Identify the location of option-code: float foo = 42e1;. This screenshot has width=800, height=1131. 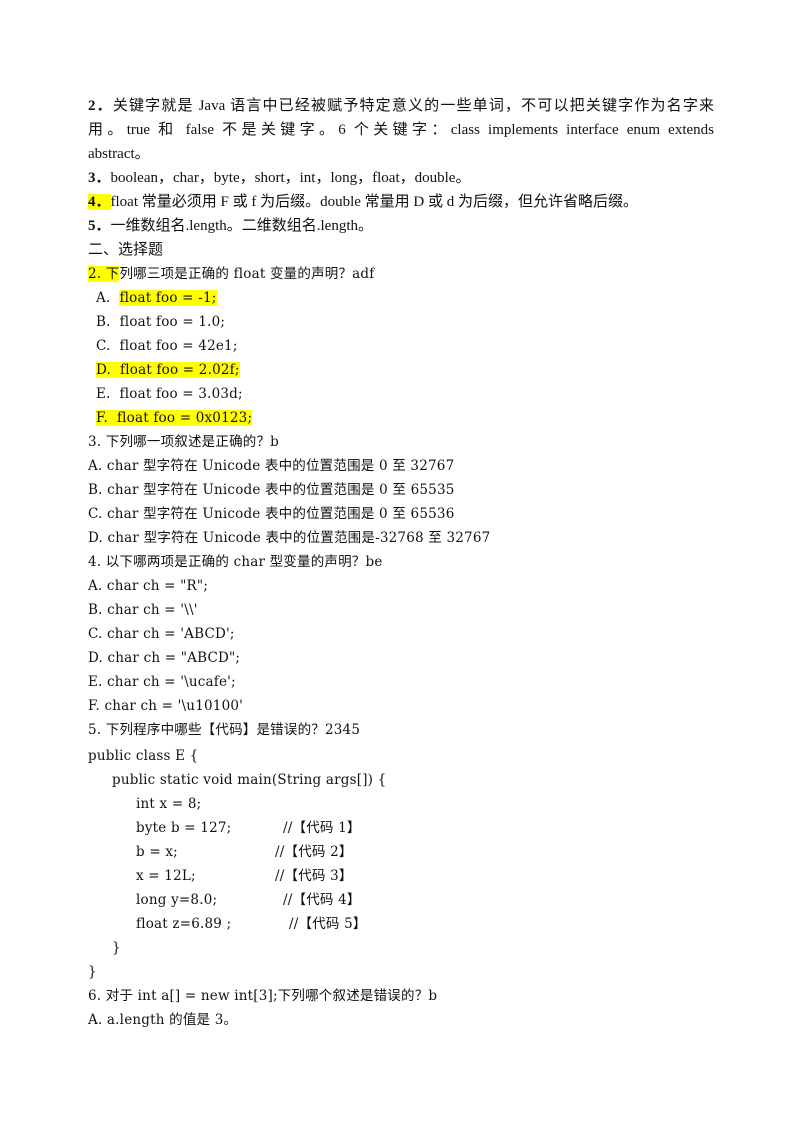
(178, 346).